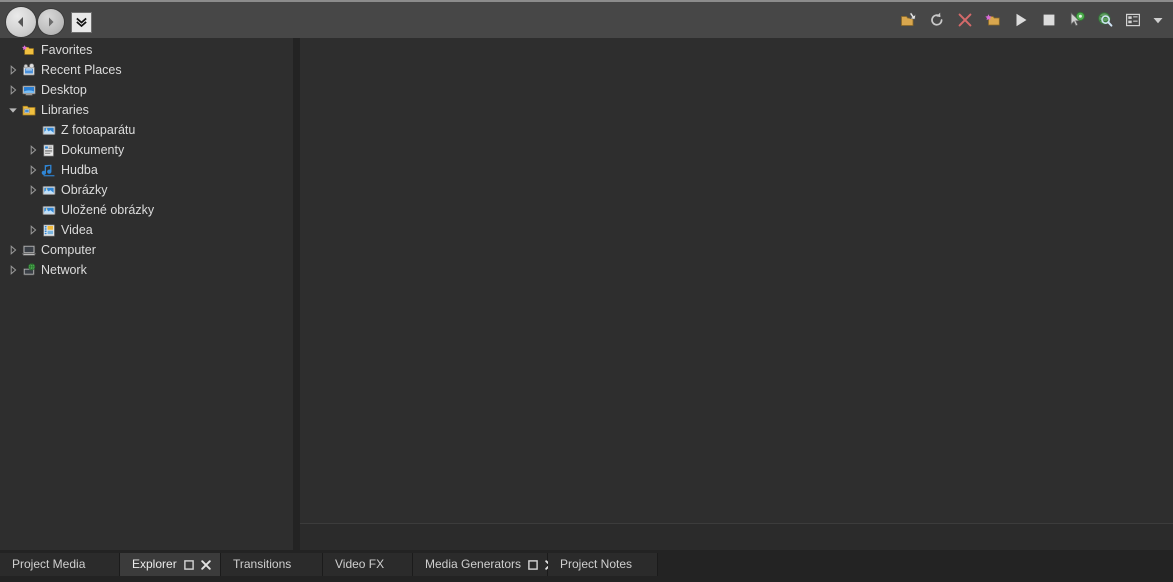 The image size is (1173, 582). What do you see at coordinates (296, 294) in the screenshot?
I see `pane-splitter` at bounding box center [296, 294].